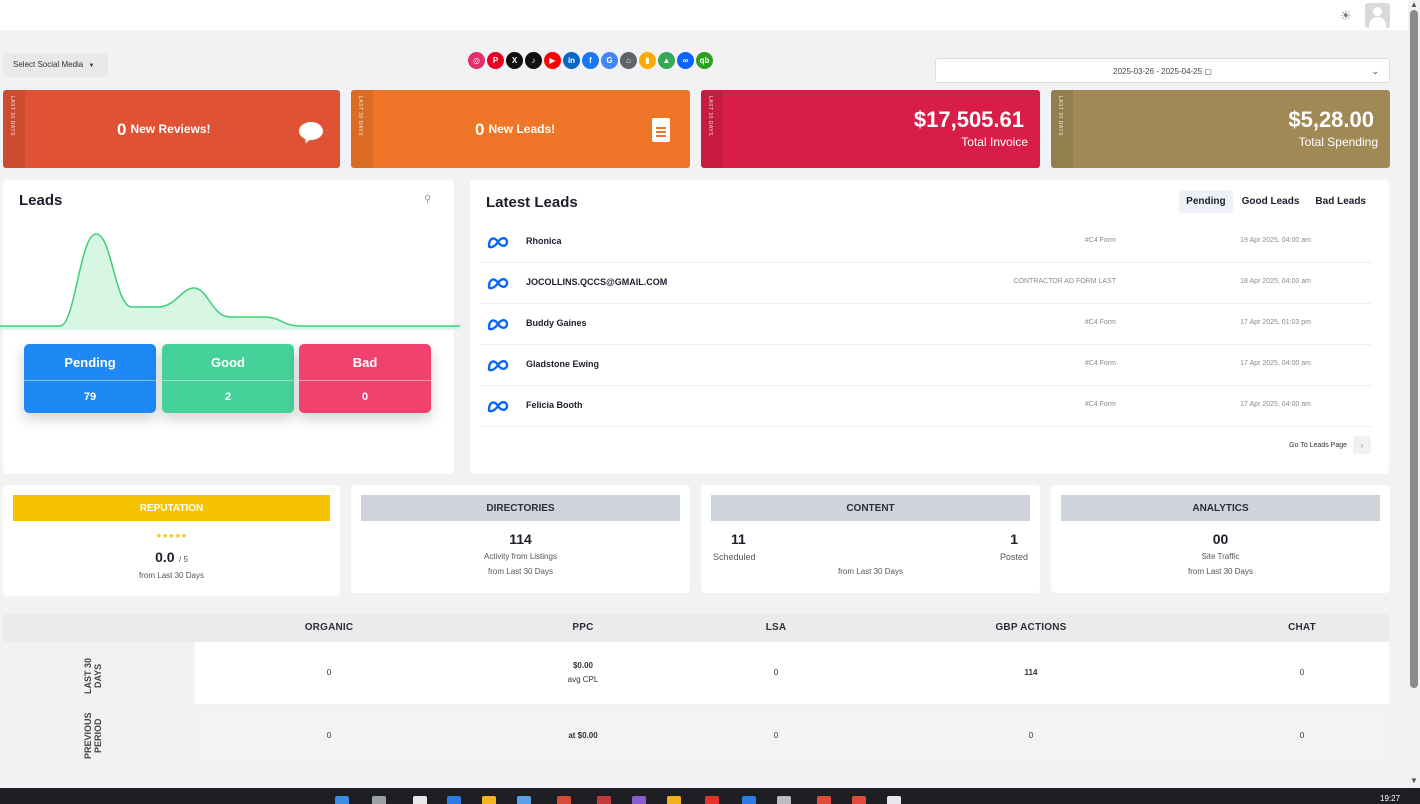  What do you see at coordinates (524, 800) in the screenshot?
I see `store-icon` at bounding box center [524, 800].